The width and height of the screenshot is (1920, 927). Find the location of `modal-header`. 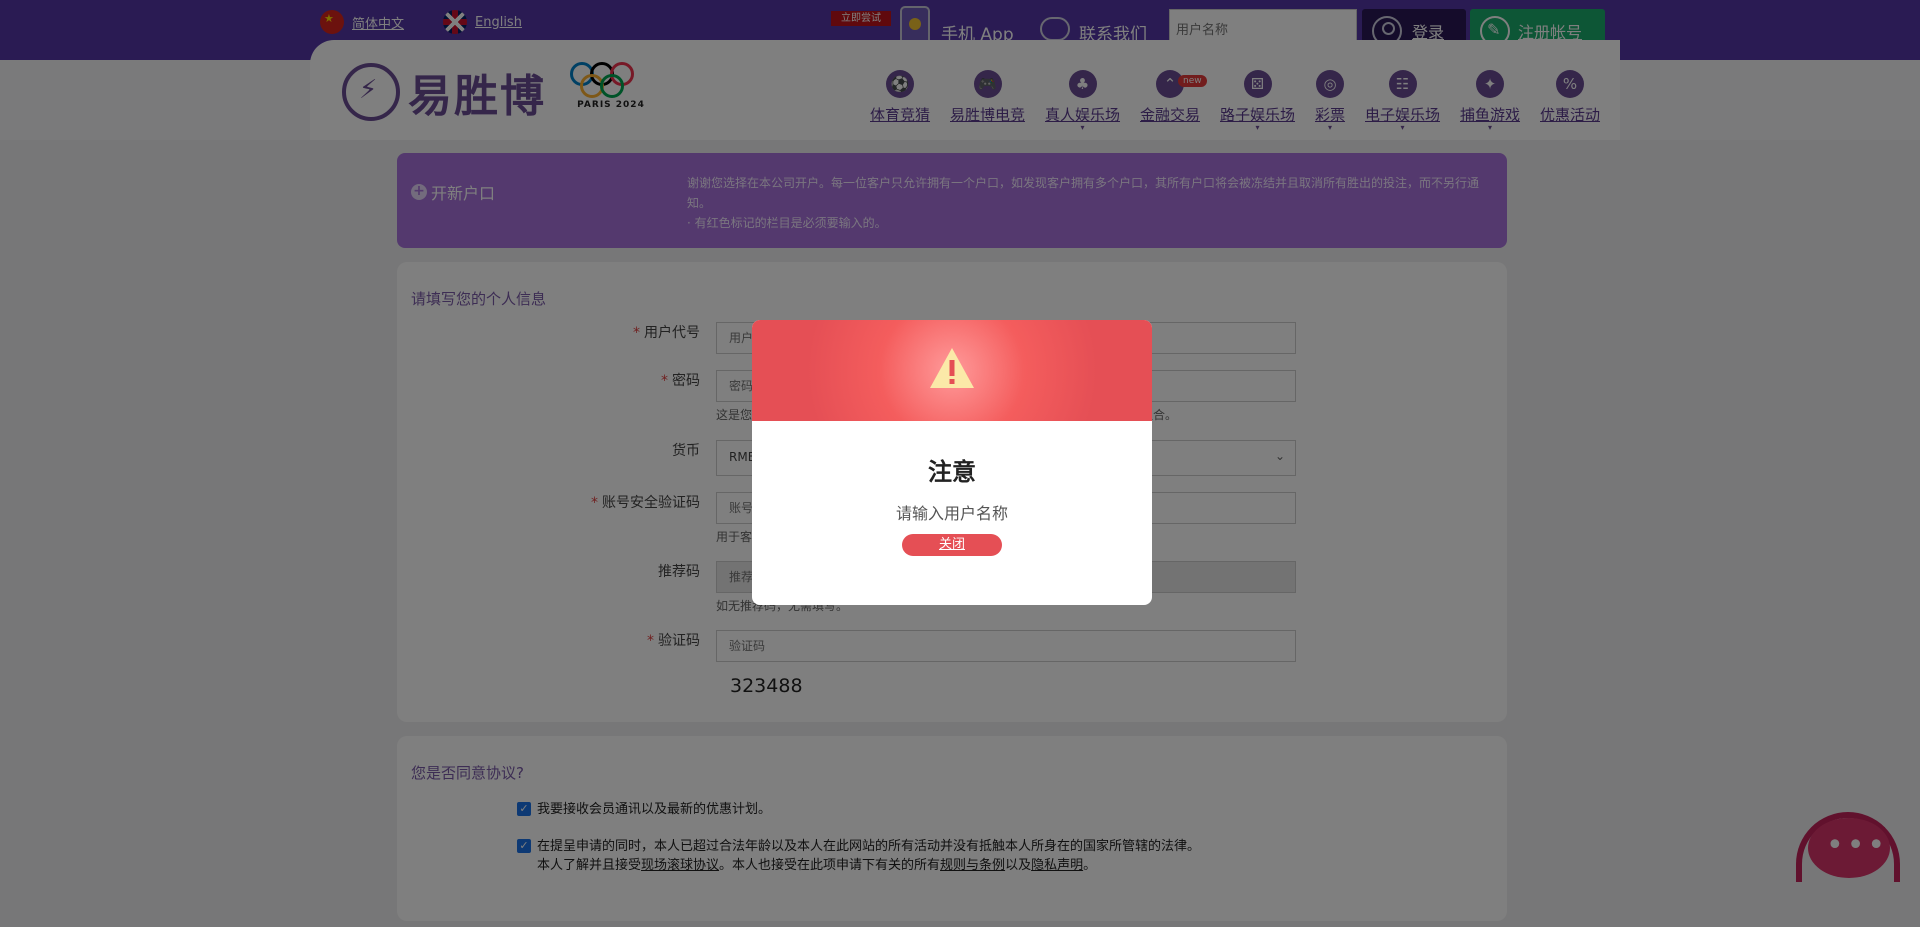

modal-header is located at coordinates (952, 370).